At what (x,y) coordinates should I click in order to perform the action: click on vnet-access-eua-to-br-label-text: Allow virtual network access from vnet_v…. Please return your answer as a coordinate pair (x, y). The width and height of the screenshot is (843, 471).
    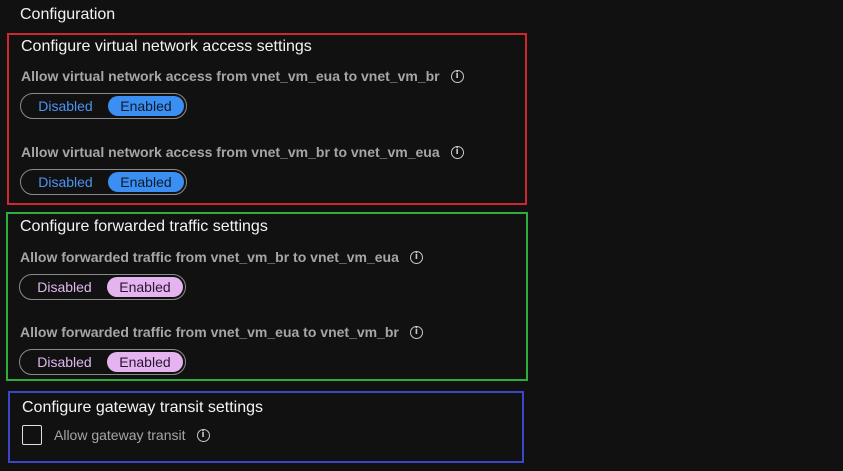
    Looking at the image, I should click on (230, 76).